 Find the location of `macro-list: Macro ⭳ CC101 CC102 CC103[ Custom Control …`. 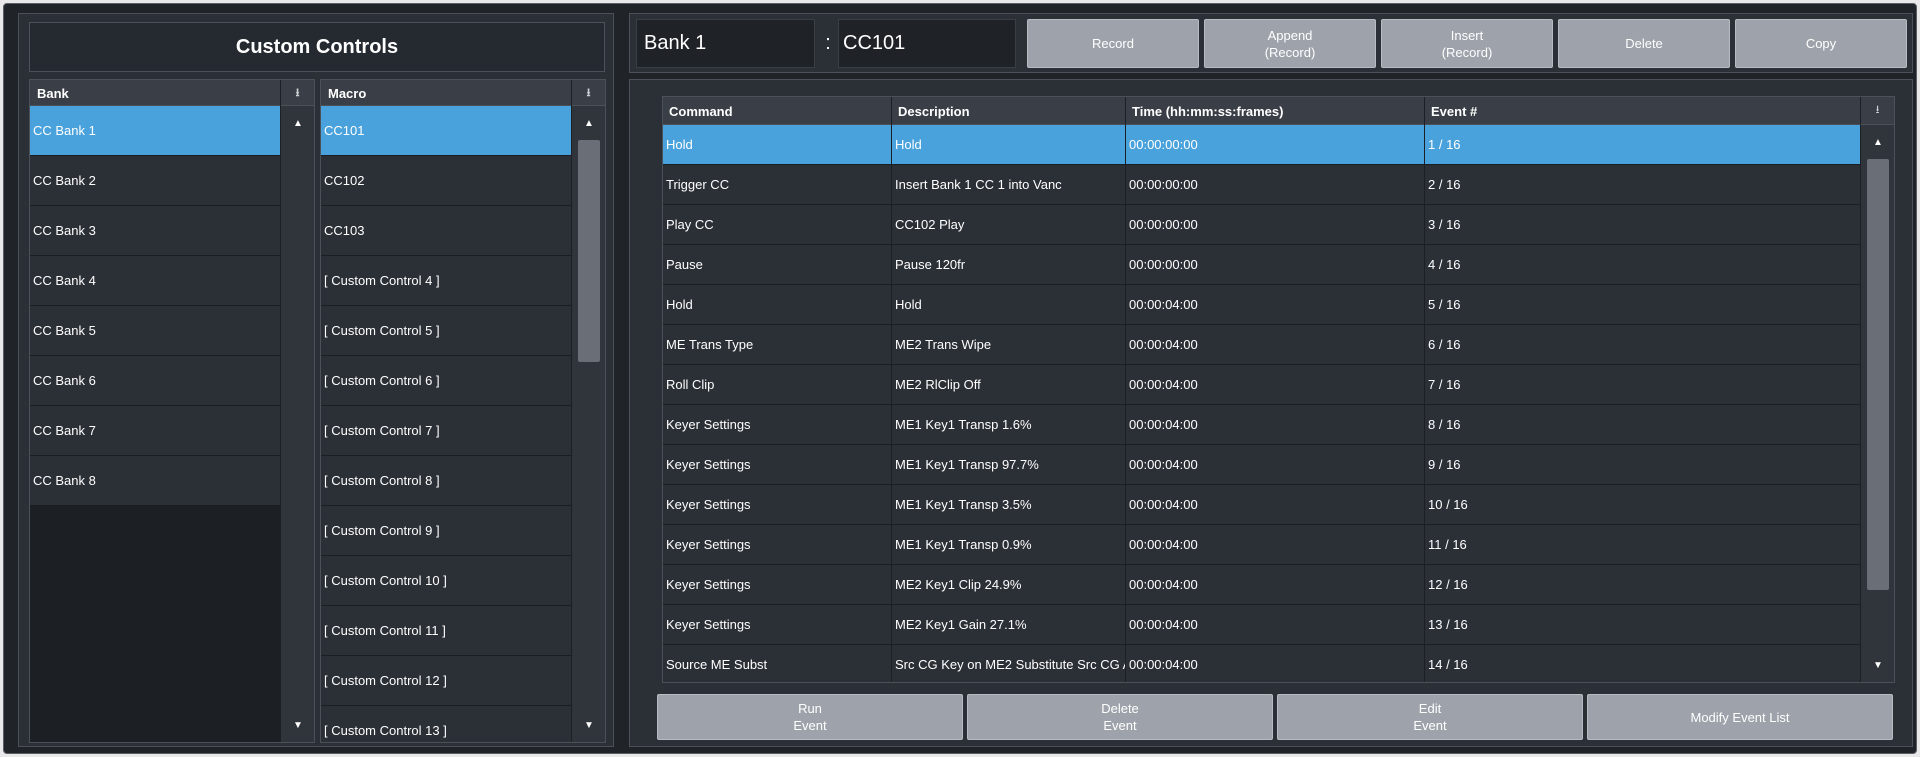

macro-list: Macro ⭳ CC101 CC102 CC103[ Custom Control … is located at coordinates (463, 411).